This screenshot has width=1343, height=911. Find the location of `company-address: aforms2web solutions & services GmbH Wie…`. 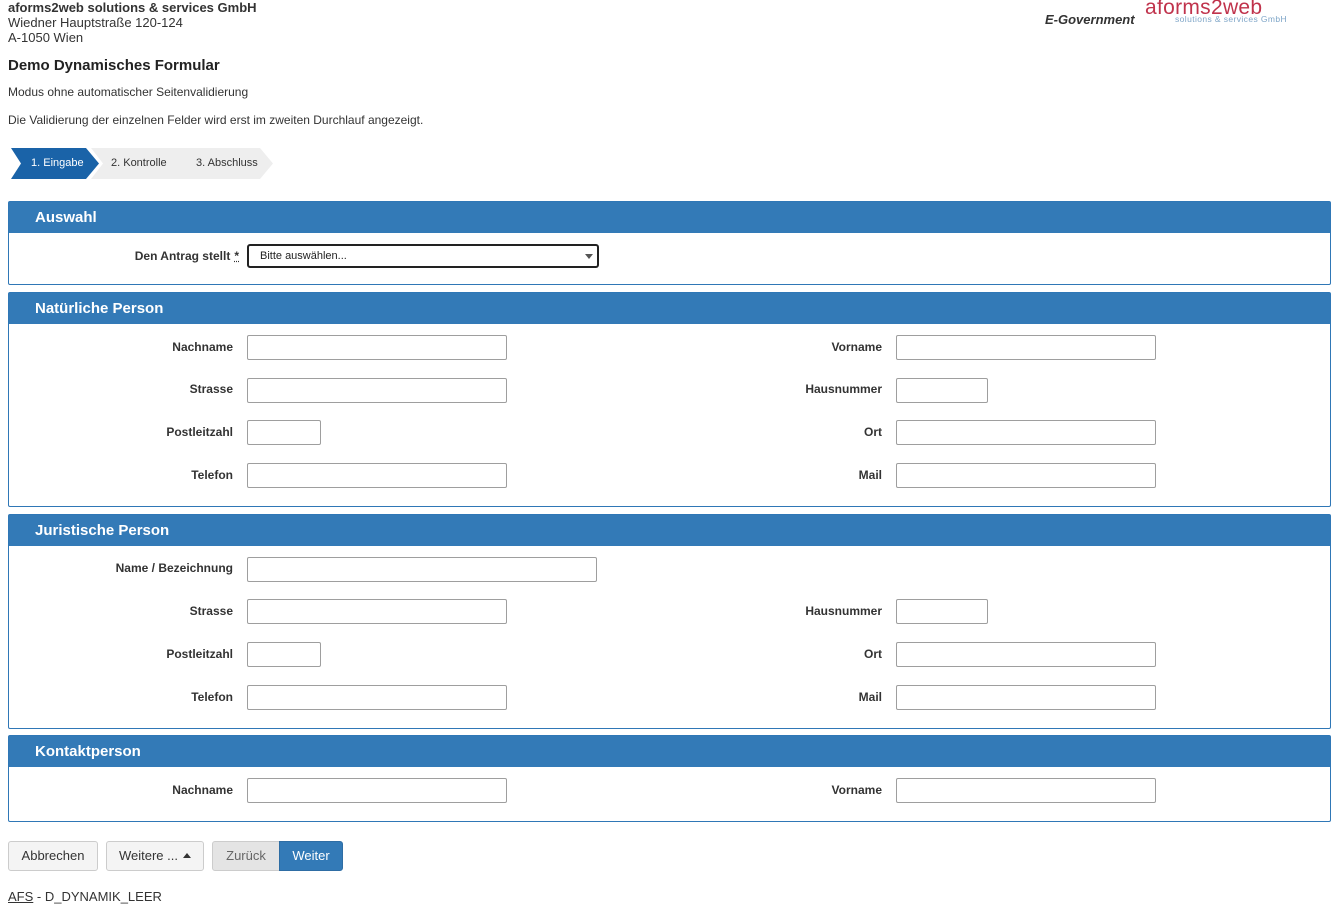

company-address: aforms2web solutions & services GmbH Wie… is located at coordinates (132, 22).